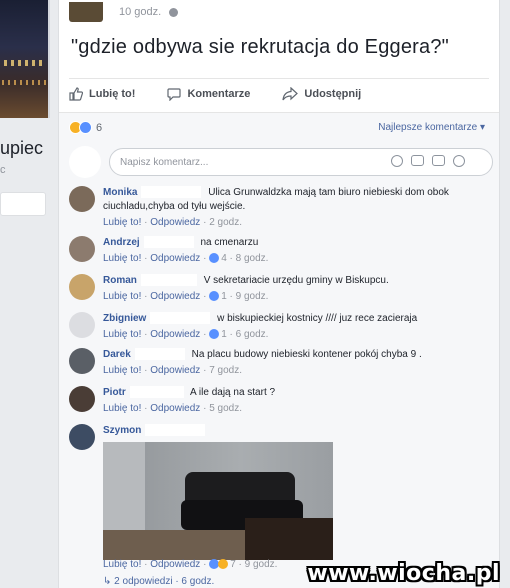 The width and height of the screenshot is (510, 588). Describe the element at coordinates (112, 93) in the screenshot. I see `like-label: Lubię to!` at that location.